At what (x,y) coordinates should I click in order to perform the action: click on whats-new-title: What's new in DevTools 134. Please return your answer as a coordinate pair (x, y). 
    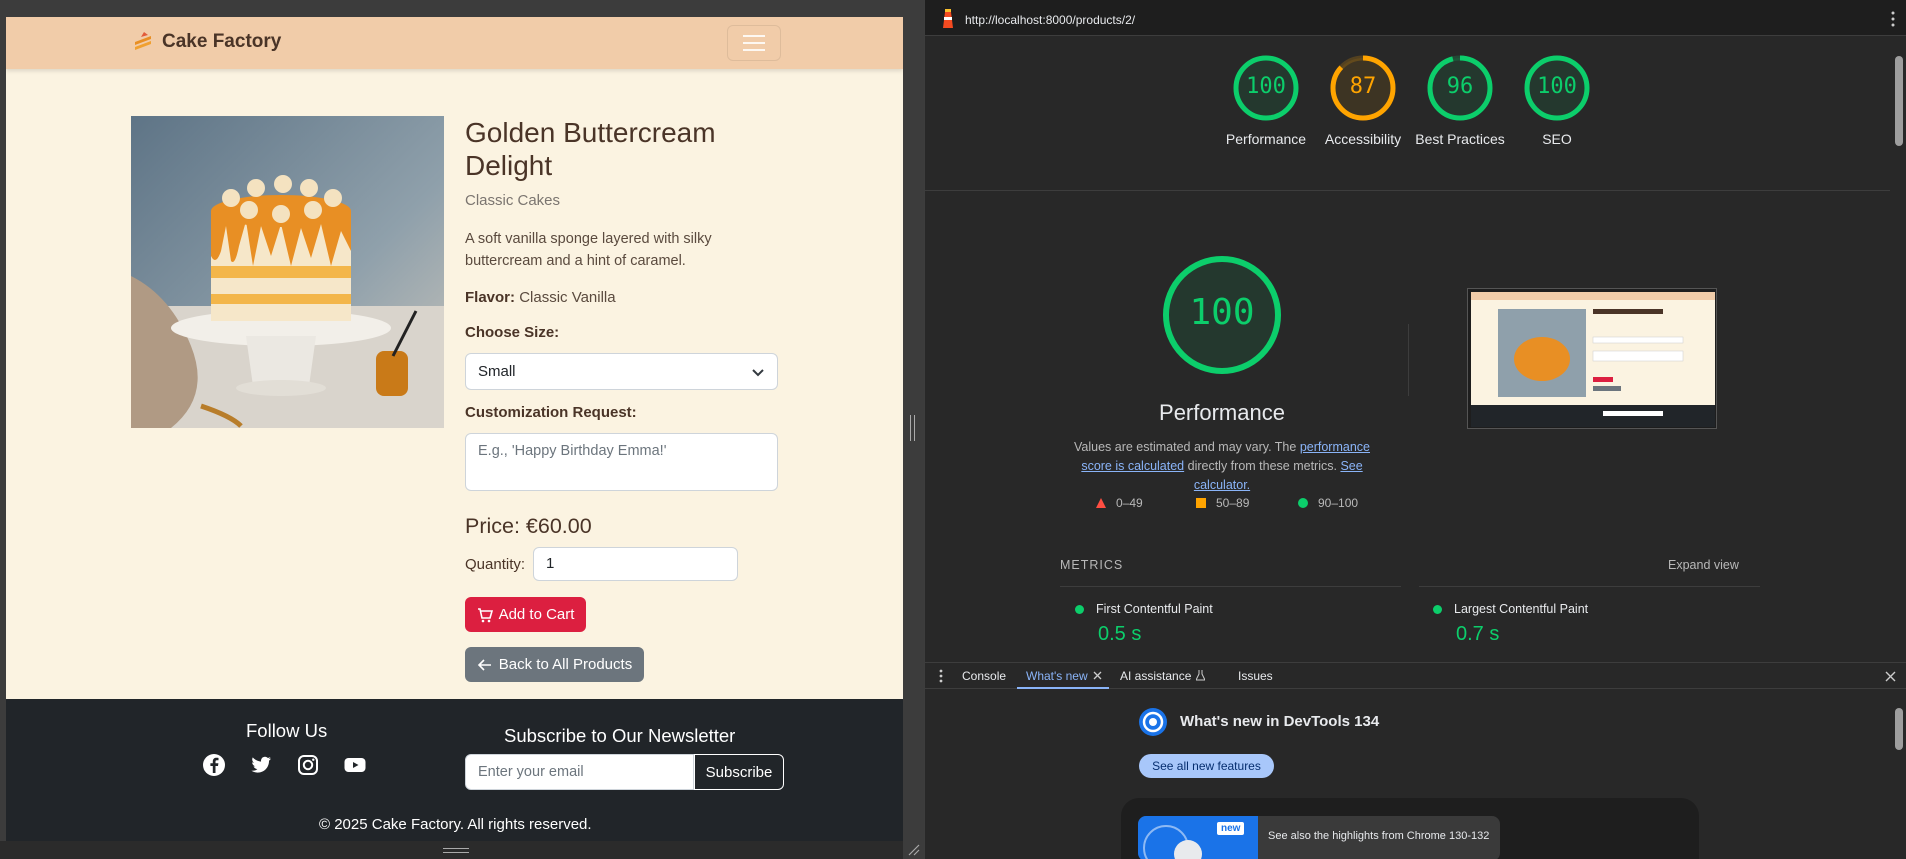
    Looking at the image, I should click on (1280, 721).